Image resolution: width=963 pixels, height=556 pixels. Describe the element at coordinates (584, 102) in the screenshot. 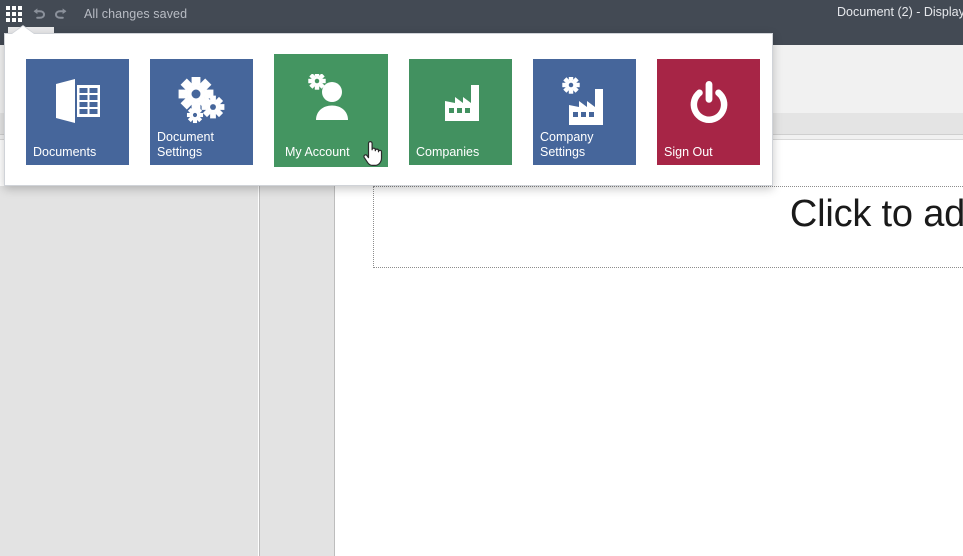

I see `factory-gear-icon` at that location.